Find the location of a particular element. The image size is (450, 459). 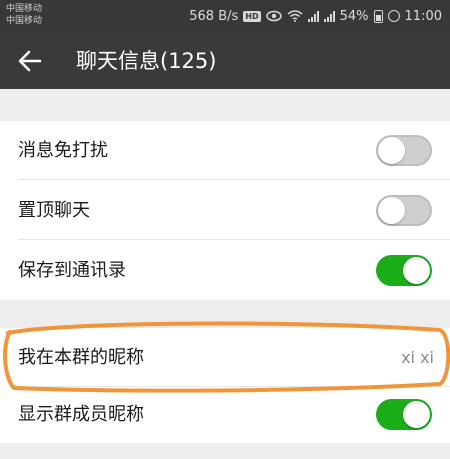

setting-row-mute: 消息免打扰 is located at coordinates (225, 150).